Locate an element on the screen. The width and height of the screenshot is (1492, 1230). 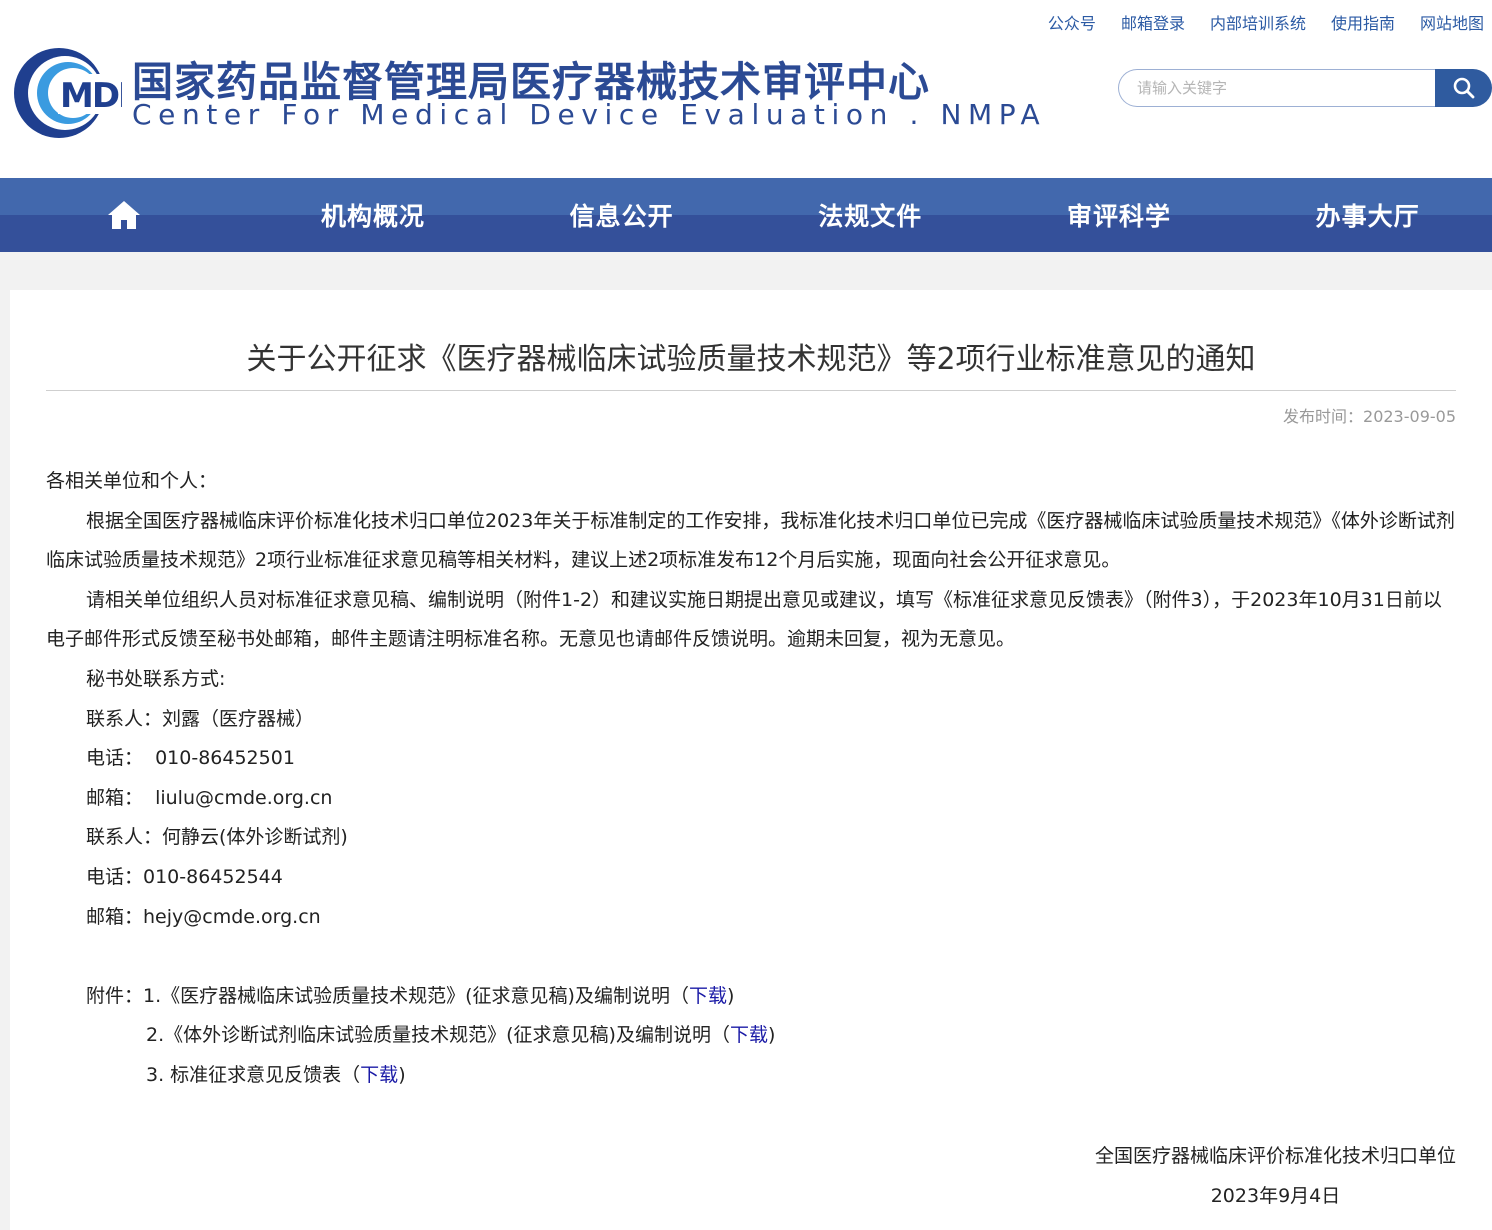
download-link-1: 下载 is located at coordinates (708, 996).